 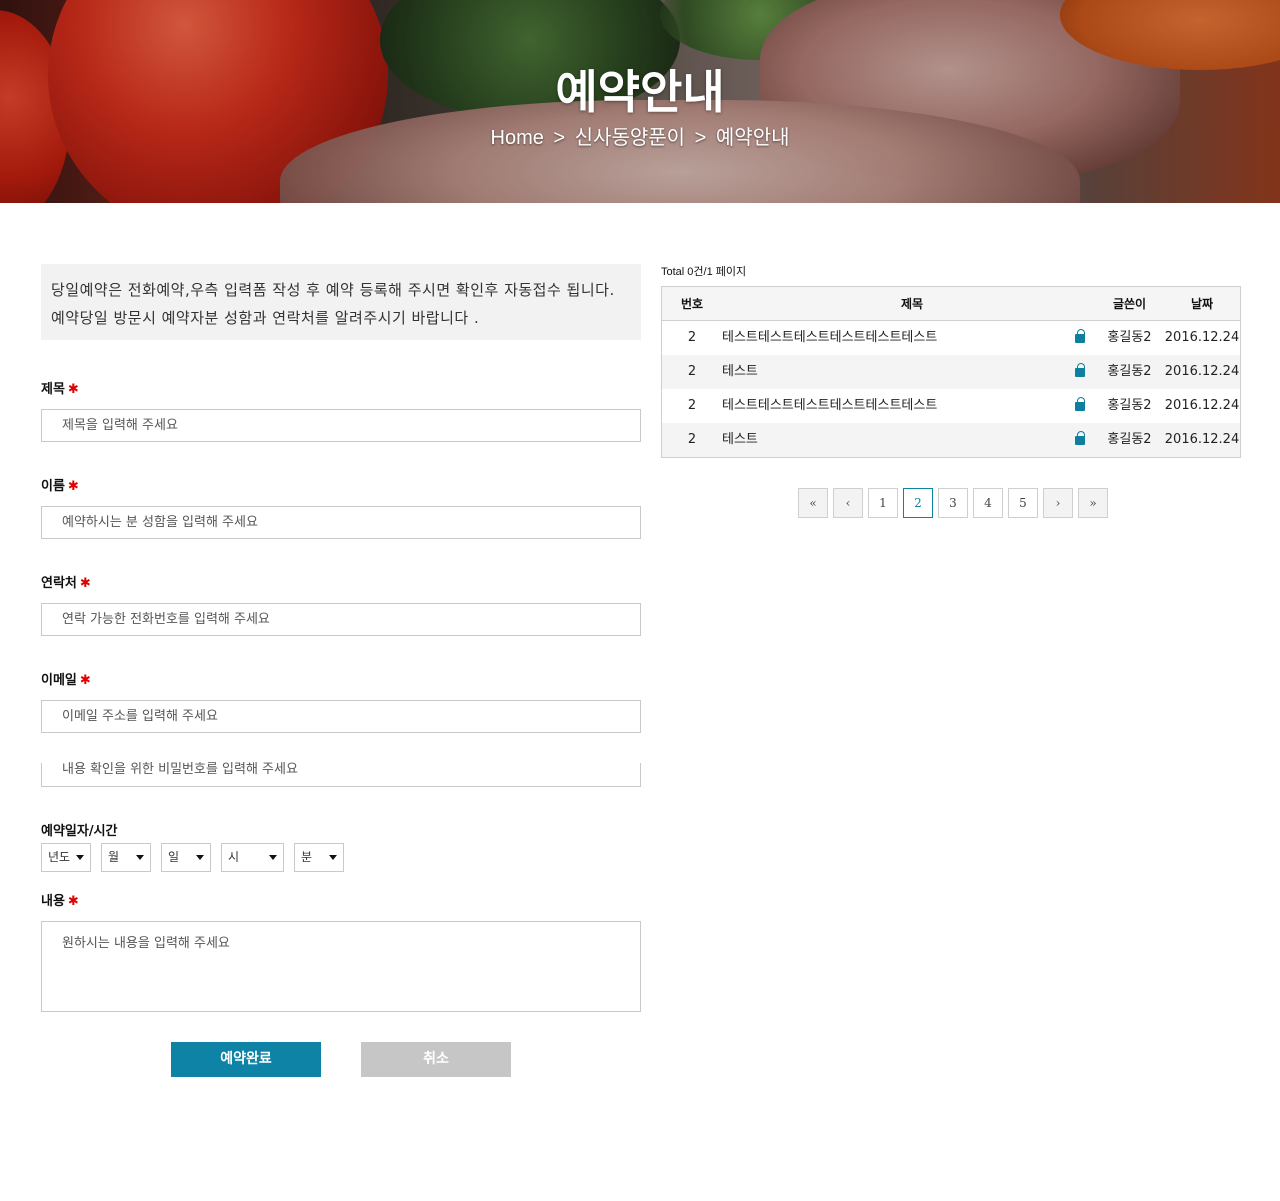 What do you see at coordinates (951, 304) in the screenshot?
I see `board-header: 번호 제목 글쓴이 날짜` at bounding box center [951, 304].